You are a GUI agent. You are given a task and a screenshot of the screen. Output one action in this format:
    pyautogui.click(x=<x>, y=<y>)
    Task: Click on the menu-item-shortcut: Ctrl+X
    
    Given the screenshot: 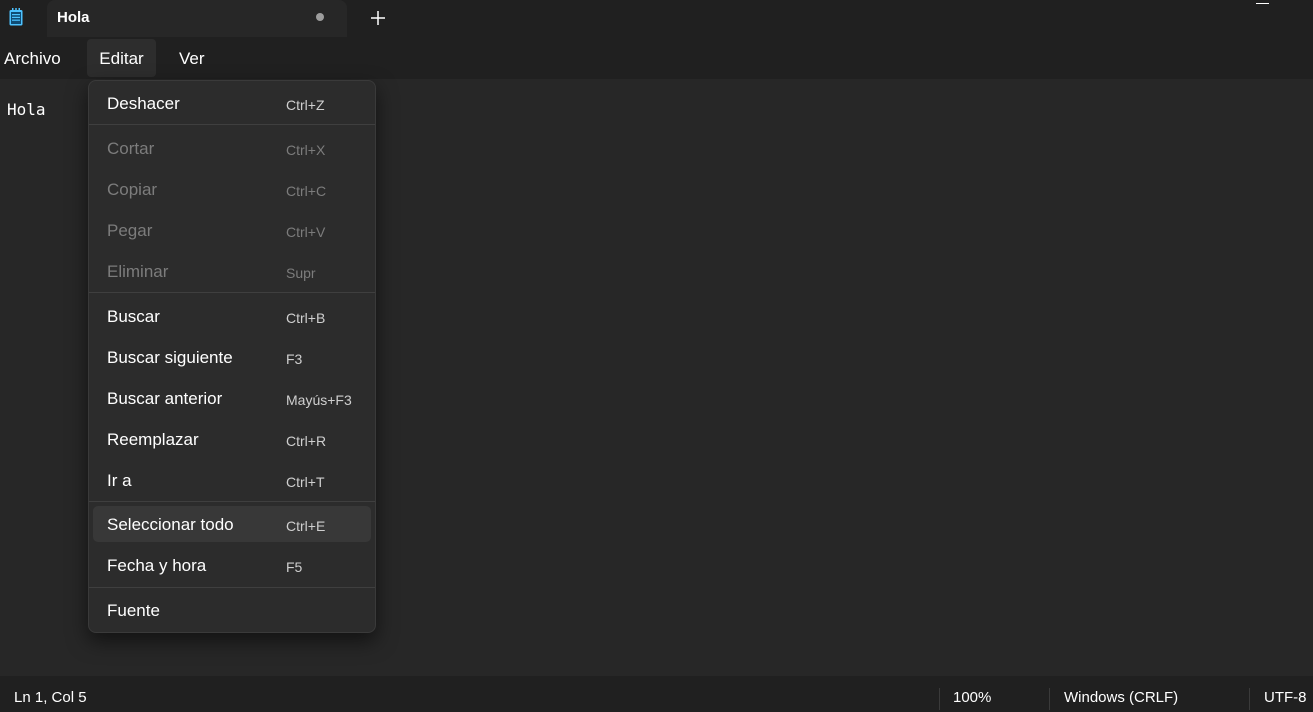 What is the action you would take?
    pyautogui.click(x=306, y=150)
    